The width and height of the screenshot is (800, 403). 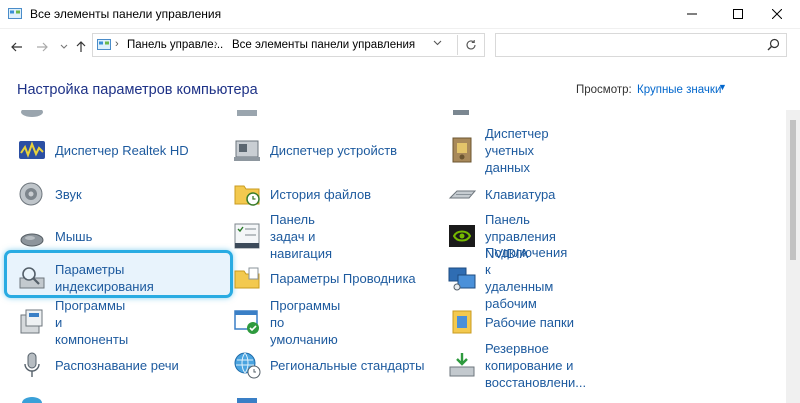 What do you see at coordinates (773, 44) in the screenshot?
I see `search-icon` at bounding box center [773, 44].